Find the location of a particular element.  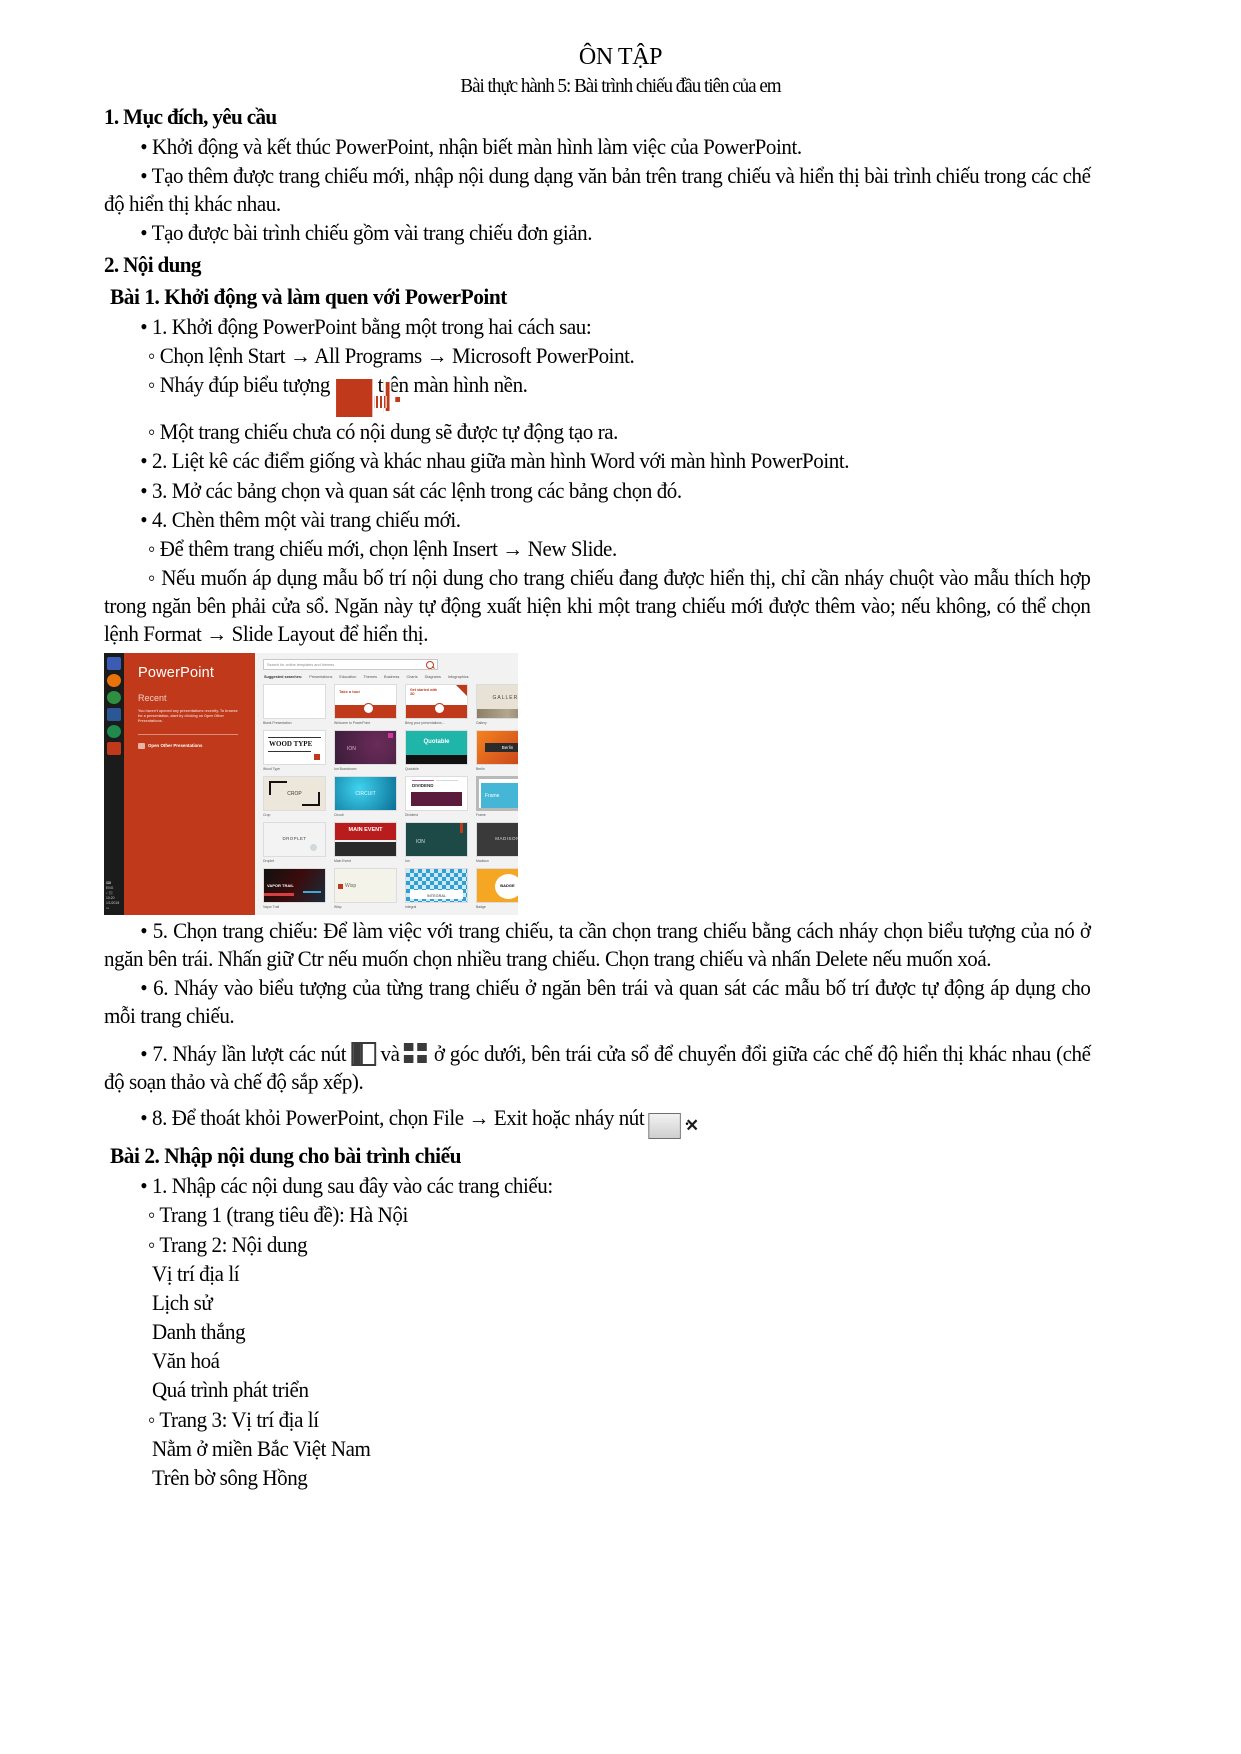

template-name: Wood Type is located at coordinates (272, 768).